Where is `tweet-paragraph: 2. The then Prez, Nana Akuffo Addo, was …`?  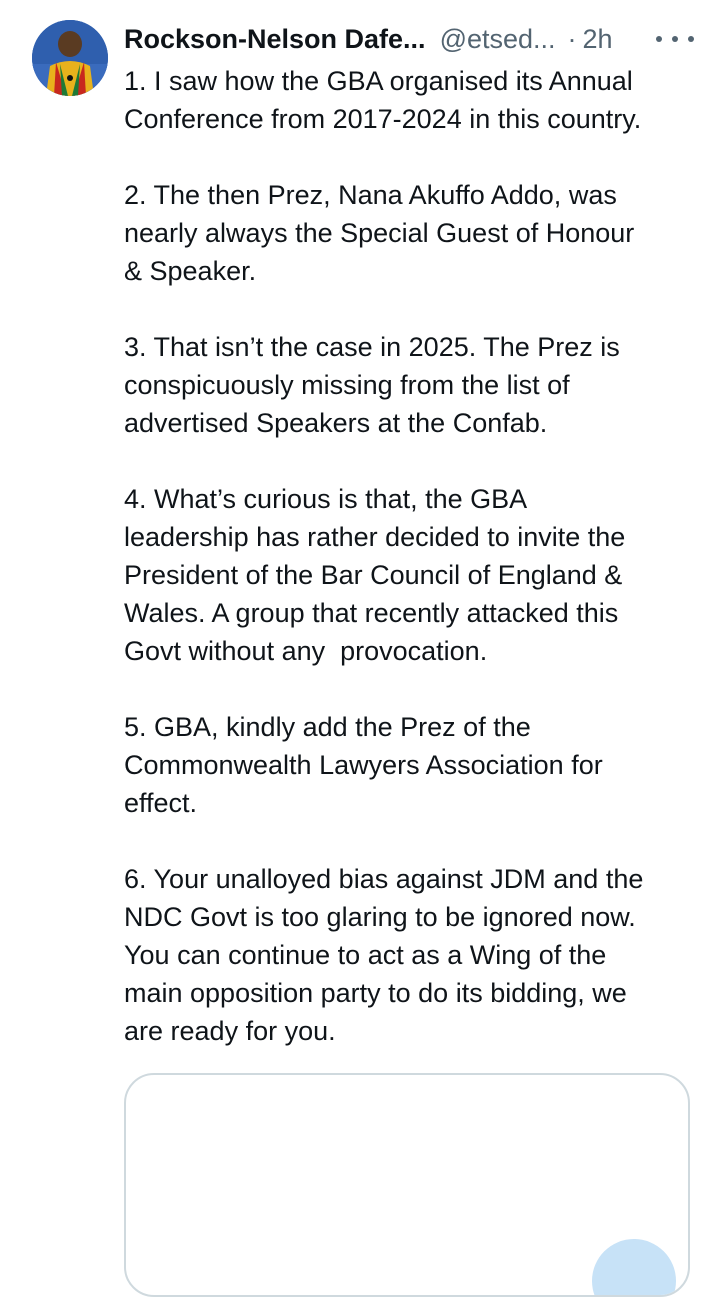
tweet-paragraph: 2. The then Prez, Nana Akuffo Addo, was … is located at coordinates (379, 233).